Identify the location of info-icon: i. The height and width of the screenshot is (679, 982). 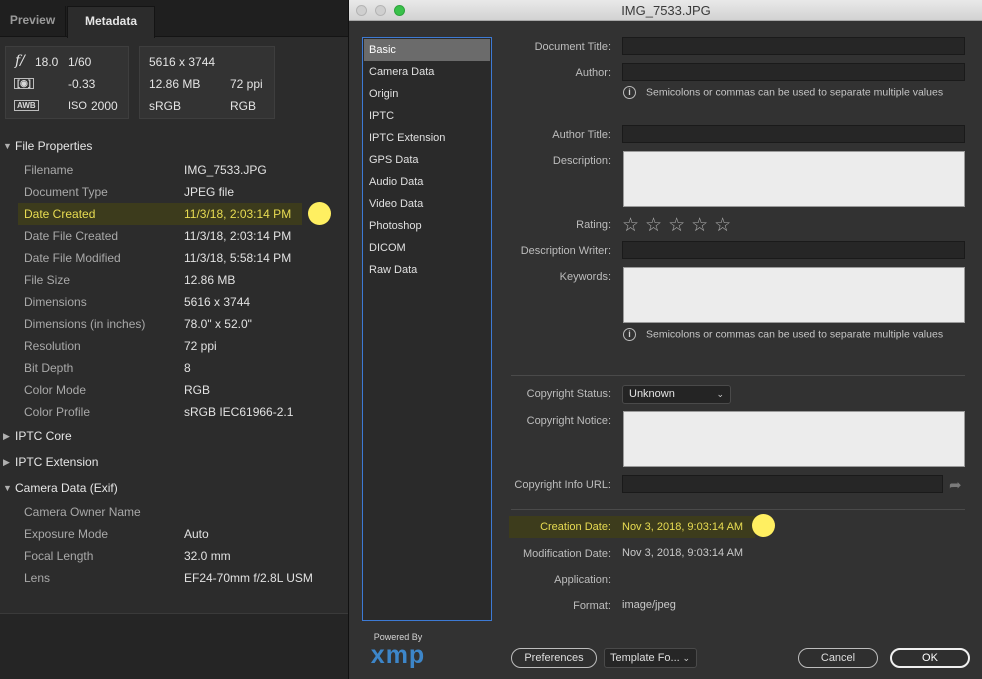
(629, 92).